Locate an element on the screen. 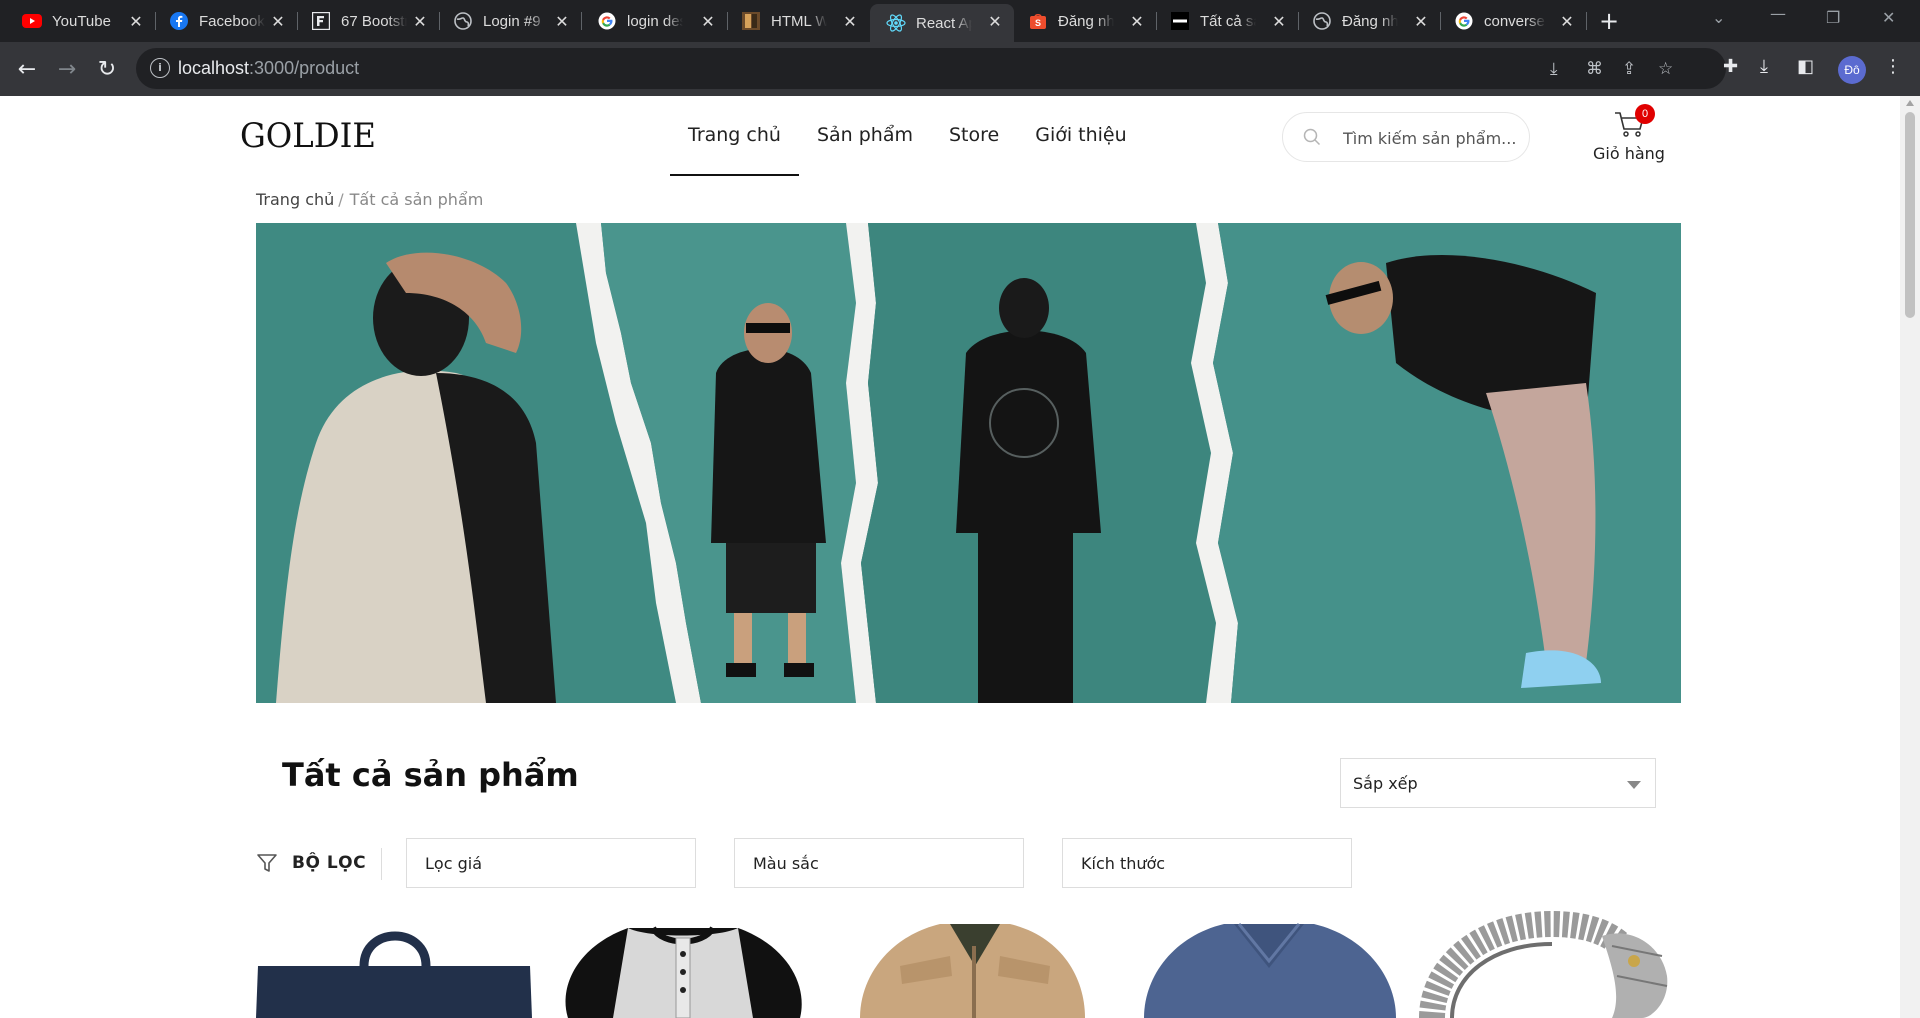  site-info-icon: i is located at coordinates (160, 68).